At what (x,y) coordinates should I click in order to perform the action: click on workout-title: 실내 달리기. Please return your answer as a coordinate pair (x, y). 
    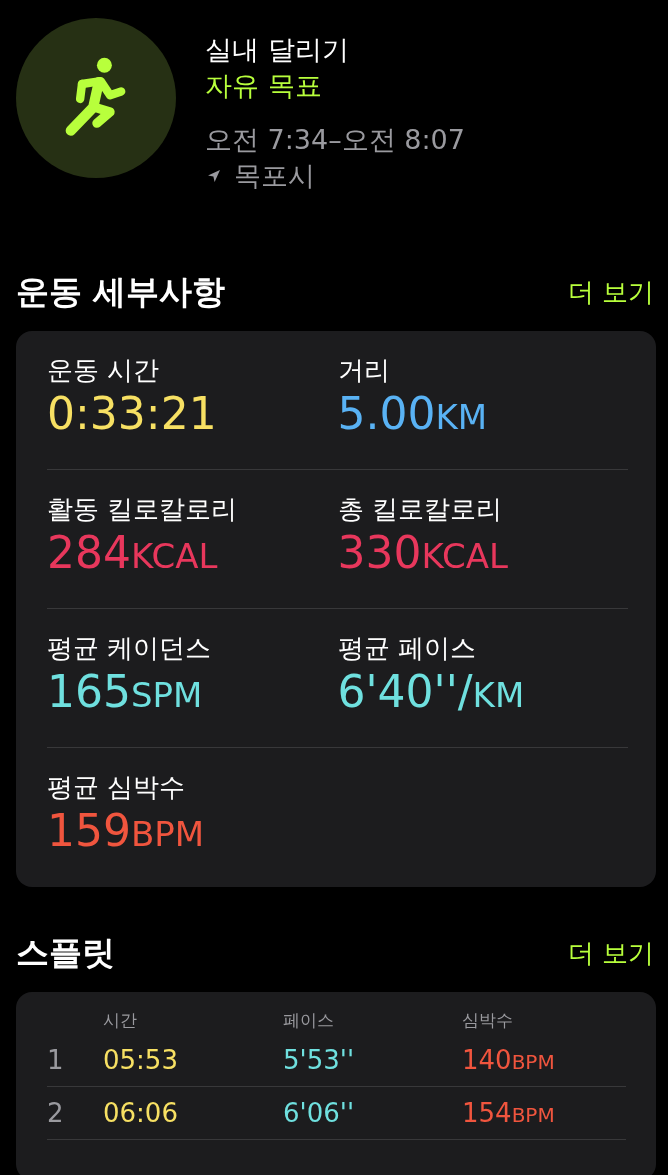
    Looking at the image, I should click on (277, 50).